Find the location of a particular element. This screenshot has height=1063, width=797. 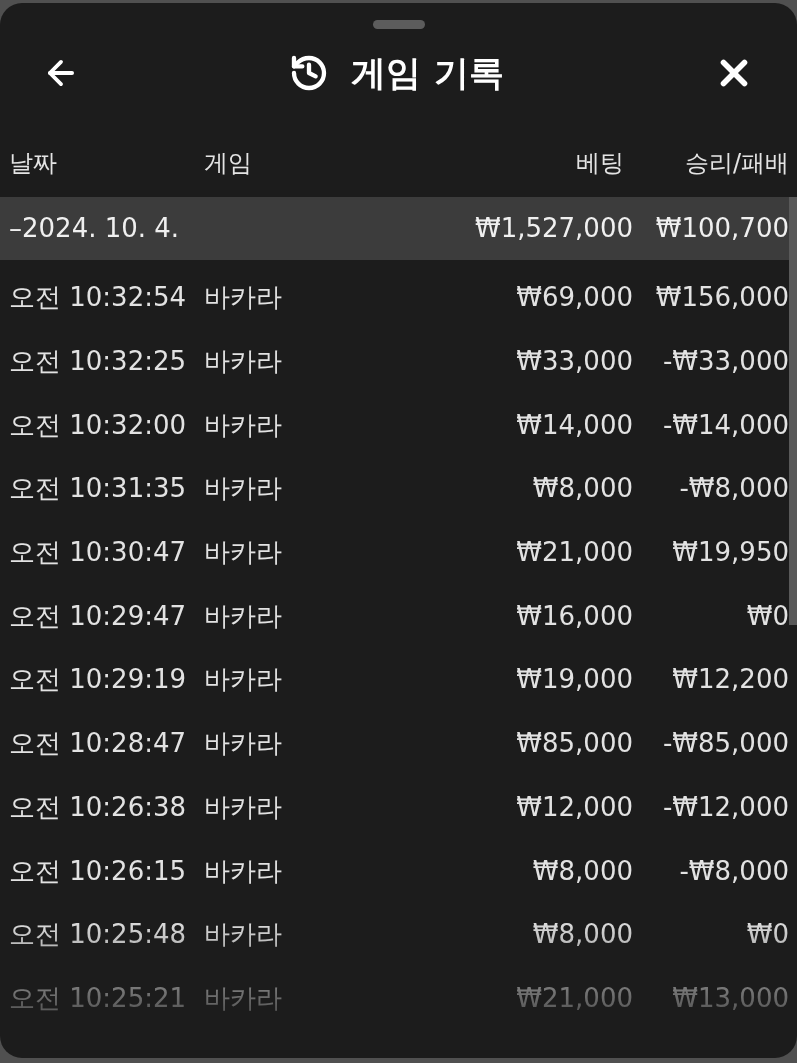

date-group-row: –2024. 10. 4. ₩1,527,000 ₩100,700 is located at coordinates (394, 228).